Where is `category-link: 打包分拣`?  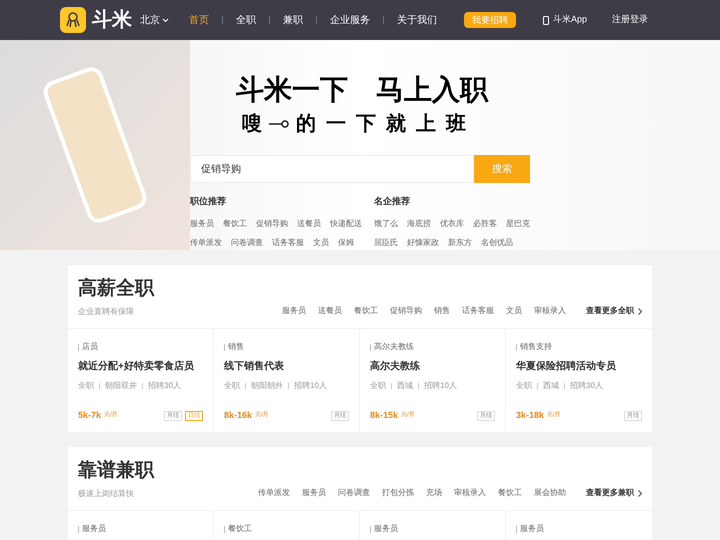 category-link: 打包分拣 is located at coordinates (398, 493).